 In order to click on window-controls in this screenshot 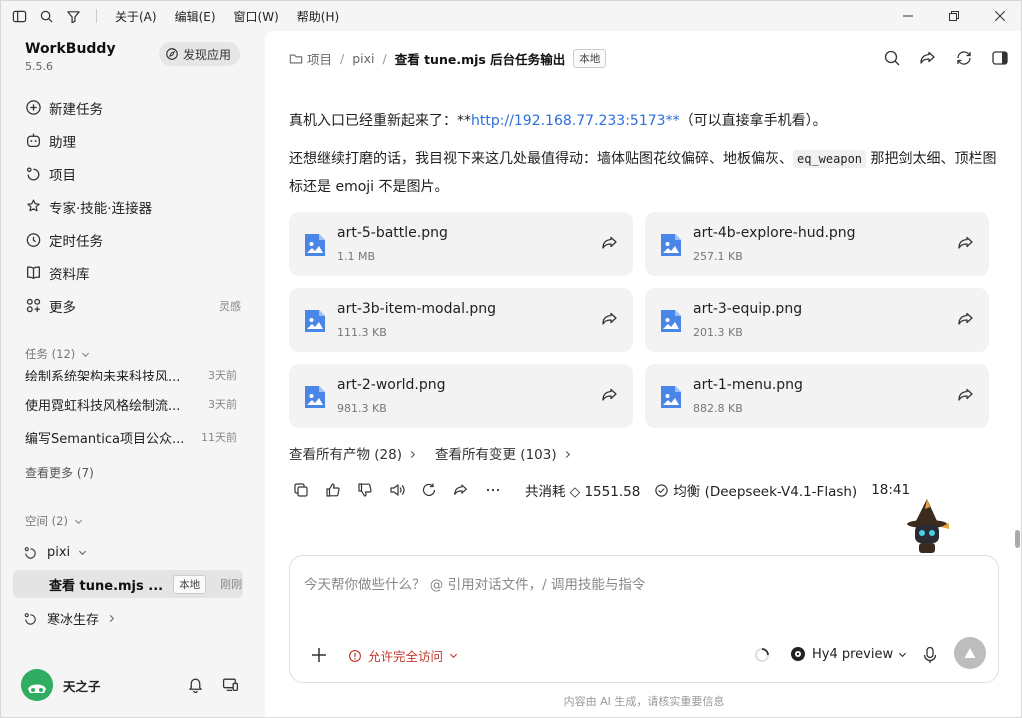, I will do `click(953, 16)`.